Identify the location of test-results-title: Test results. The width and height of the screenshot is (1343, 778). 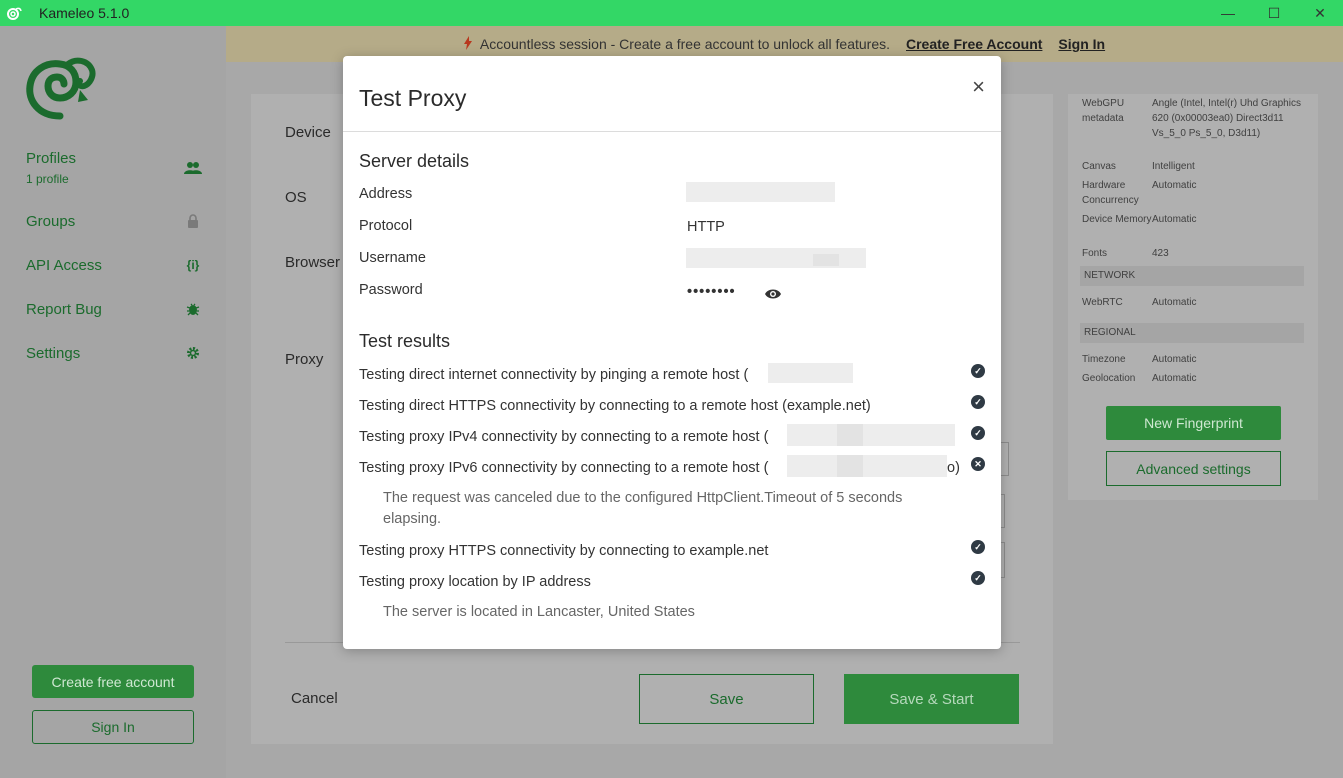
(405, 341).